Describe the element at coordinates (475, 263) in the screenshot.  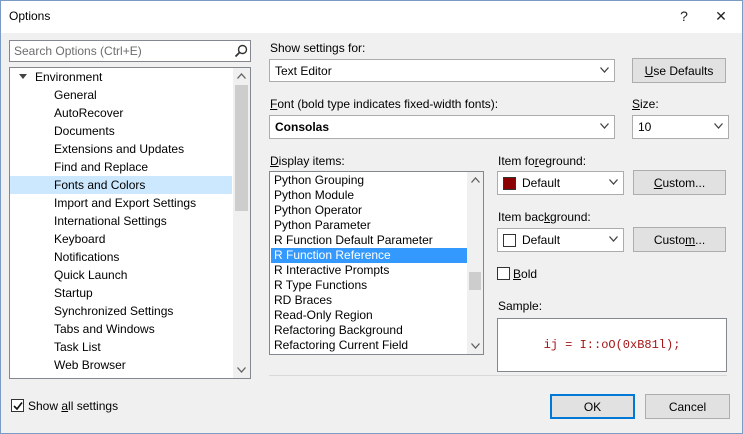
I see `display-items-scrollbar` at that location.